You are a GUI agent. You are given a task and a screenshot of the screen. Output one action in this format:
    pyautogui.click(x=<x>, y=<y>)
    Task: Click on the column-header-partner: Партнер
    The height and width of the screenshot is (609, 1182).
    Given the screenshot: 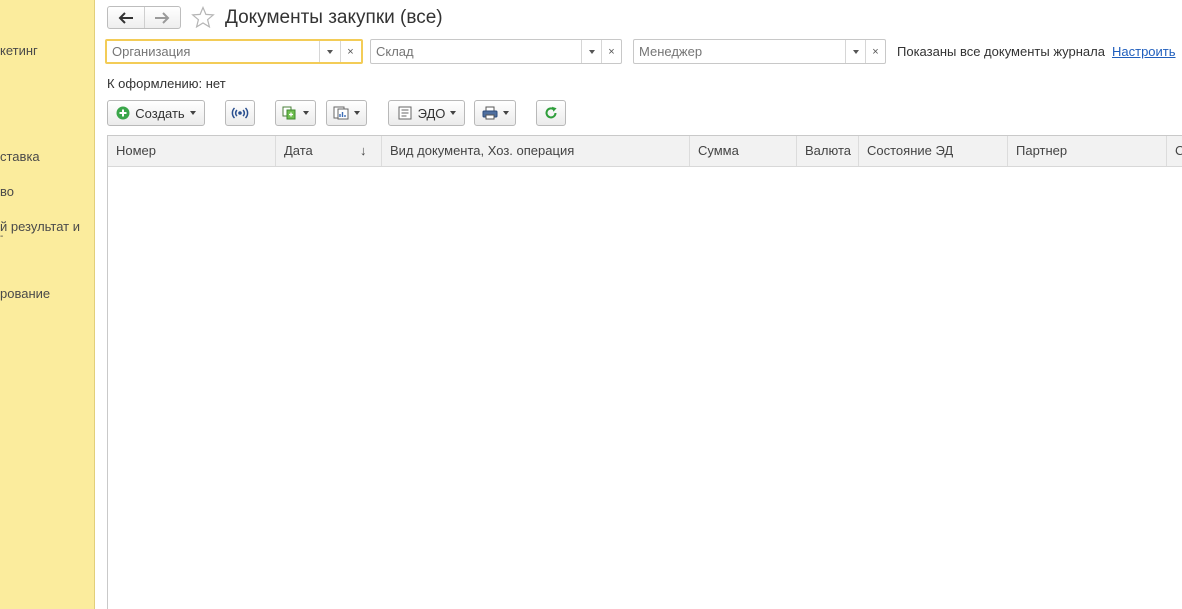 What is the action you would take?
    pyautogui.click(x=1087, y=151)
    